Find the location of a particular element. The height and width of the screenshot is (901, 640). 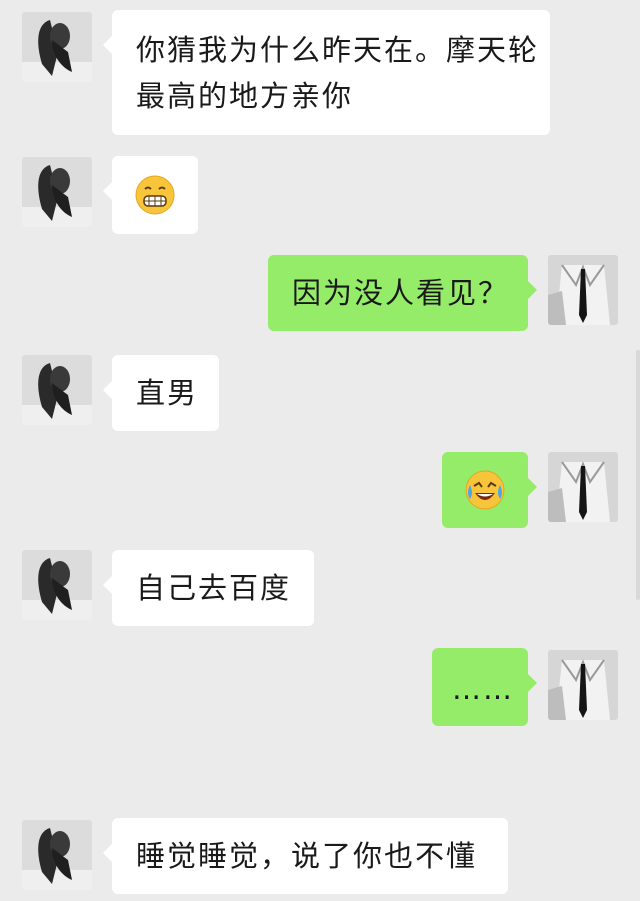

message-bubble-incoming: 你猜我为什么昨天在。摩天轮最高的地方亲你 is located at coordinates (326, 72).